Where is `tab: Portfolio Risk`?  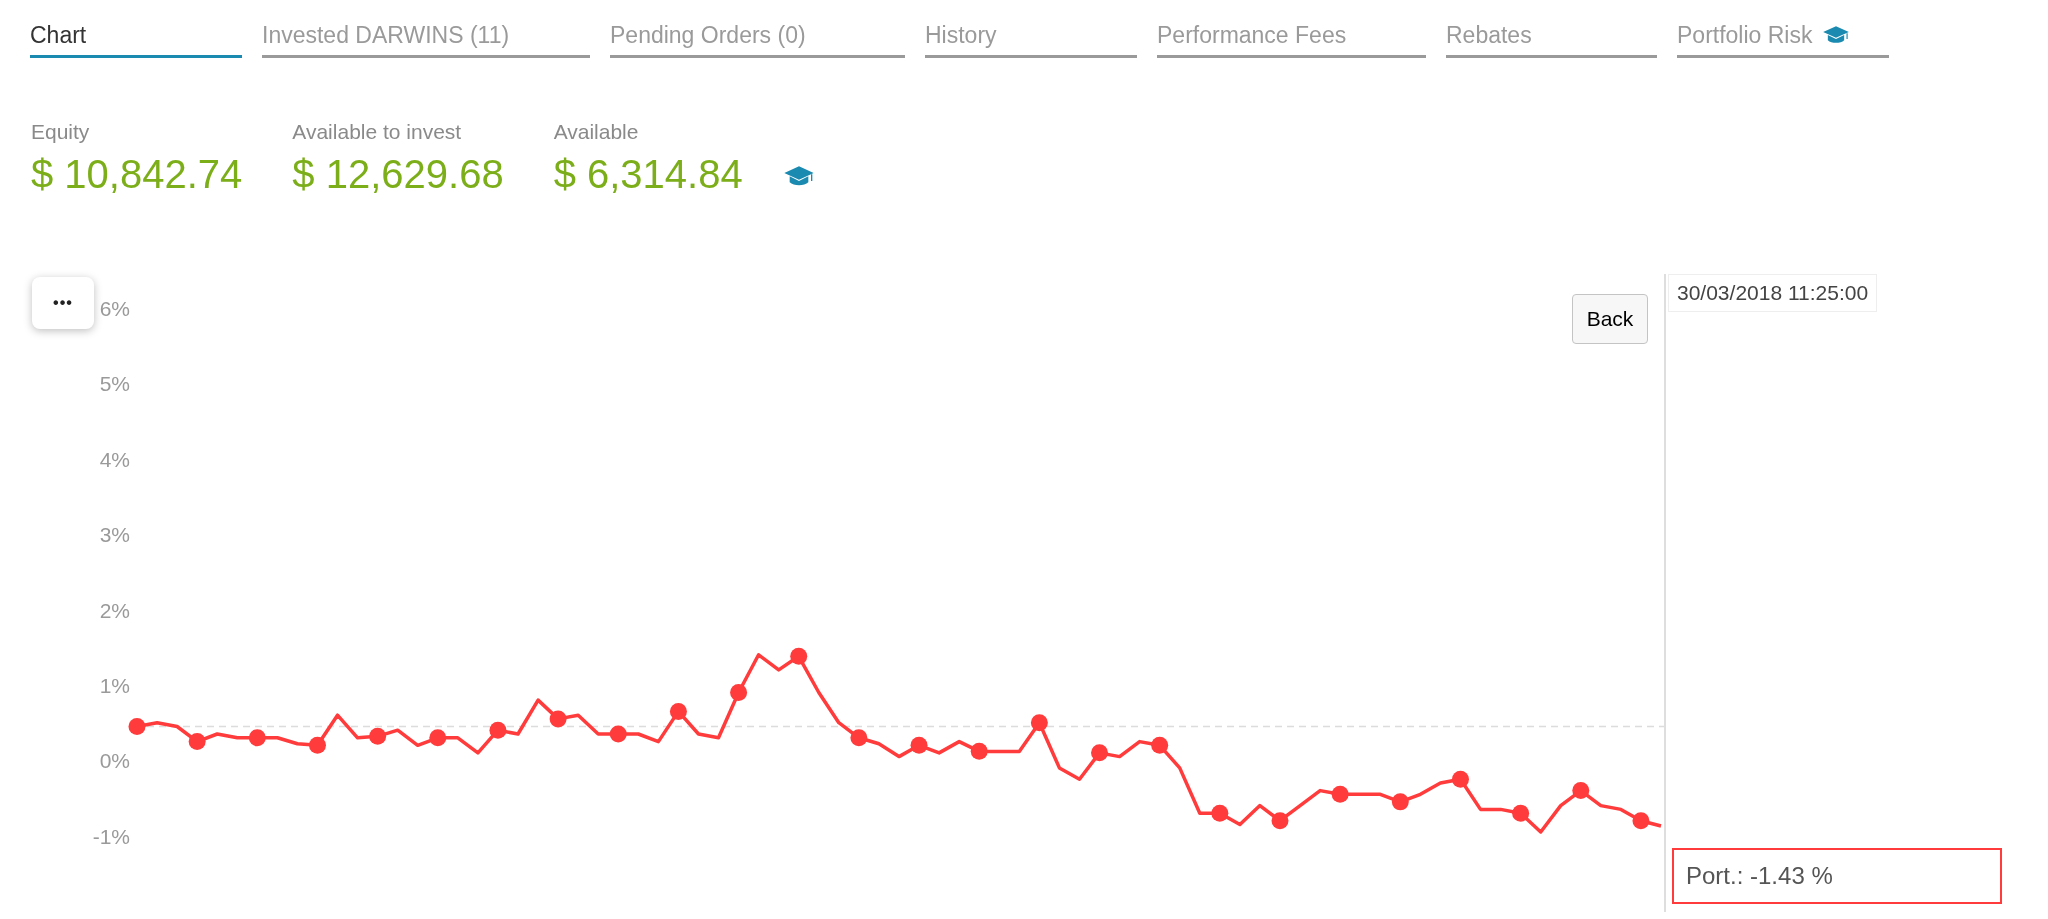 tab: Portfolio Risk is located at coordinates (1783, 37).